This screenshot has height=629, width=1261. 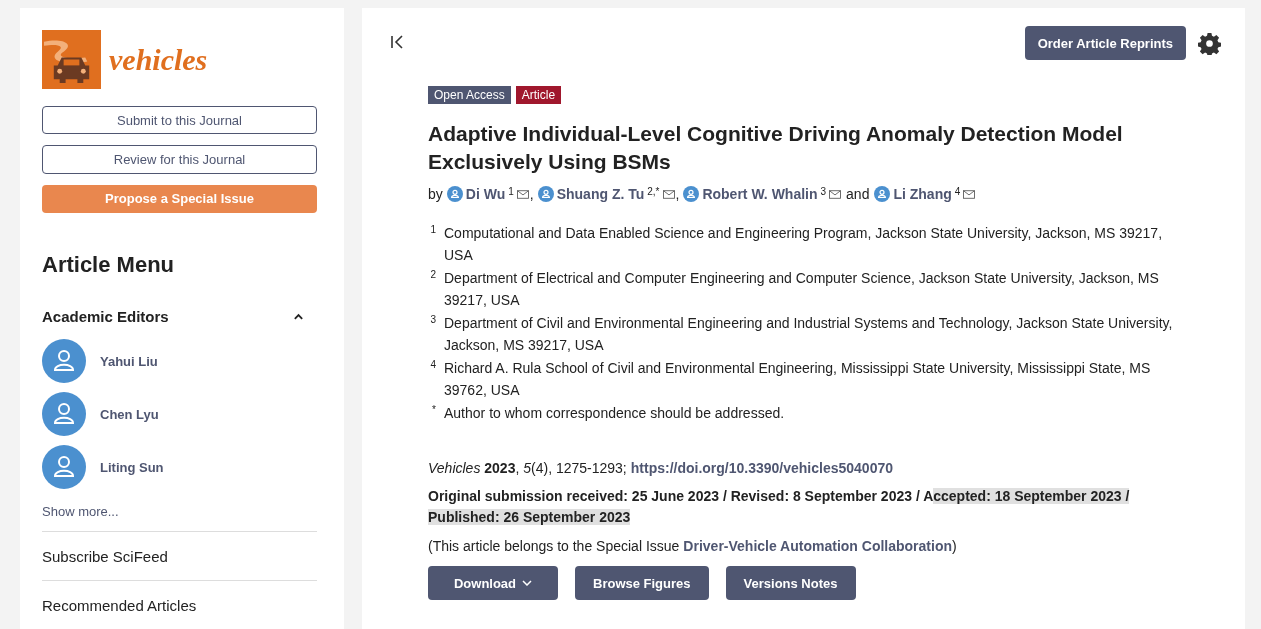 I want to click on menu-title: Article Menu, so click(x=109, y=265).